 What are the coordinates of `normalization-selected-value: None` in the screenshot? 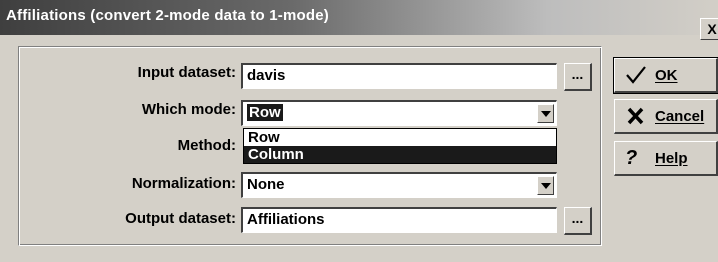 It's located at (266, 184).